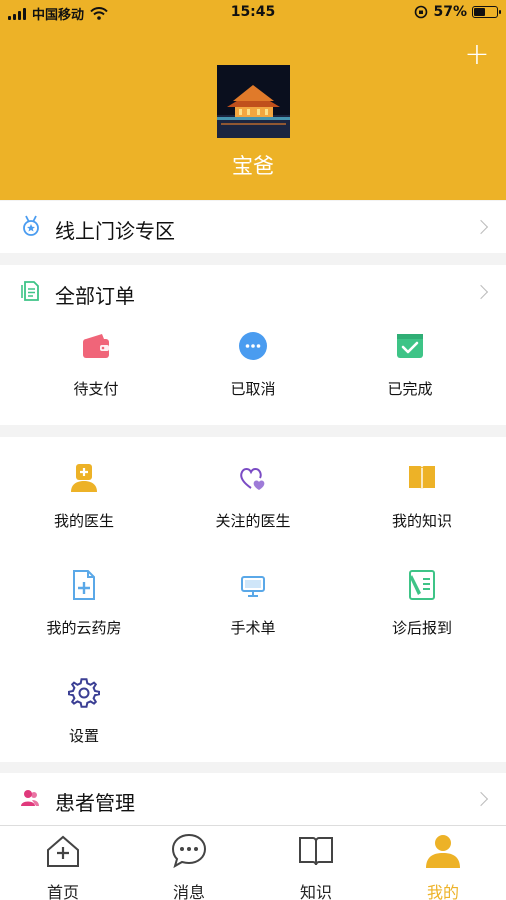 This screenshot has height=900, width=506. I want to click on service-label: 我的知识, so click(421, 521).